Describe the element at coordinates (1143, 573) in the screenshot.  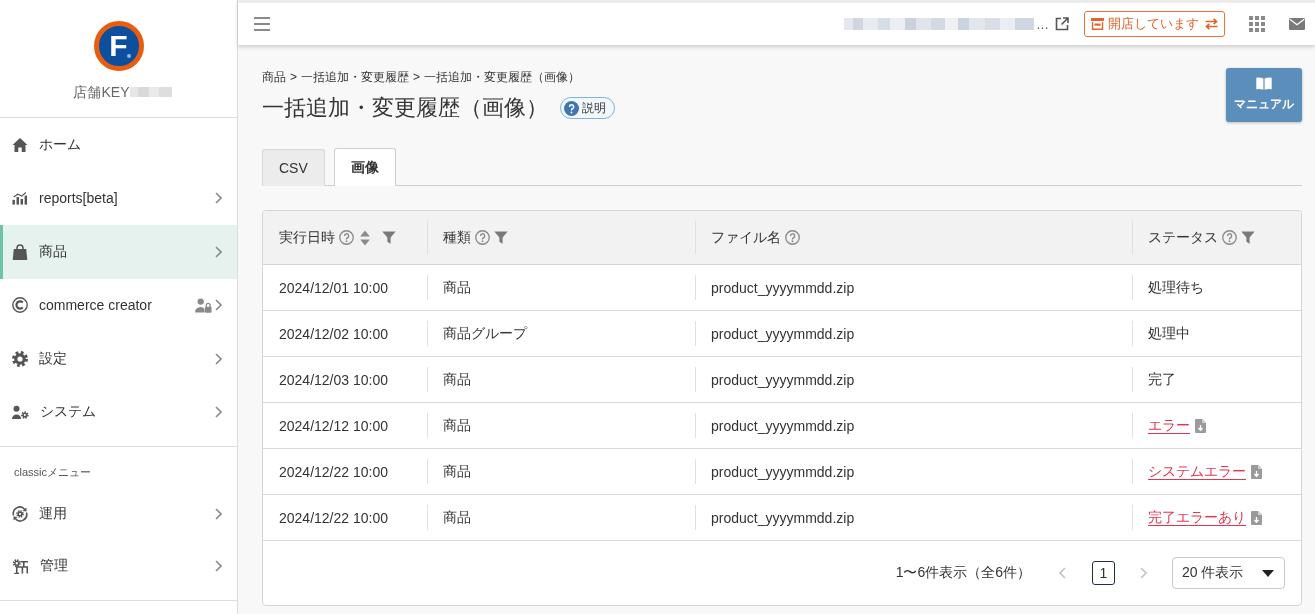
I see `chevron-right-icon` at that location.